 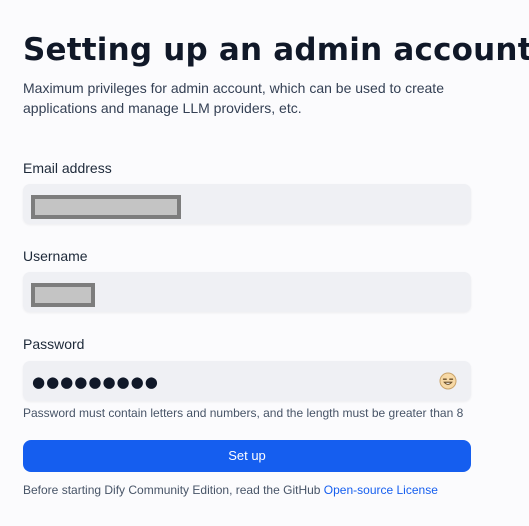 I want to click on open-source-license-link: Open-source License, so click(x=381, y=490).